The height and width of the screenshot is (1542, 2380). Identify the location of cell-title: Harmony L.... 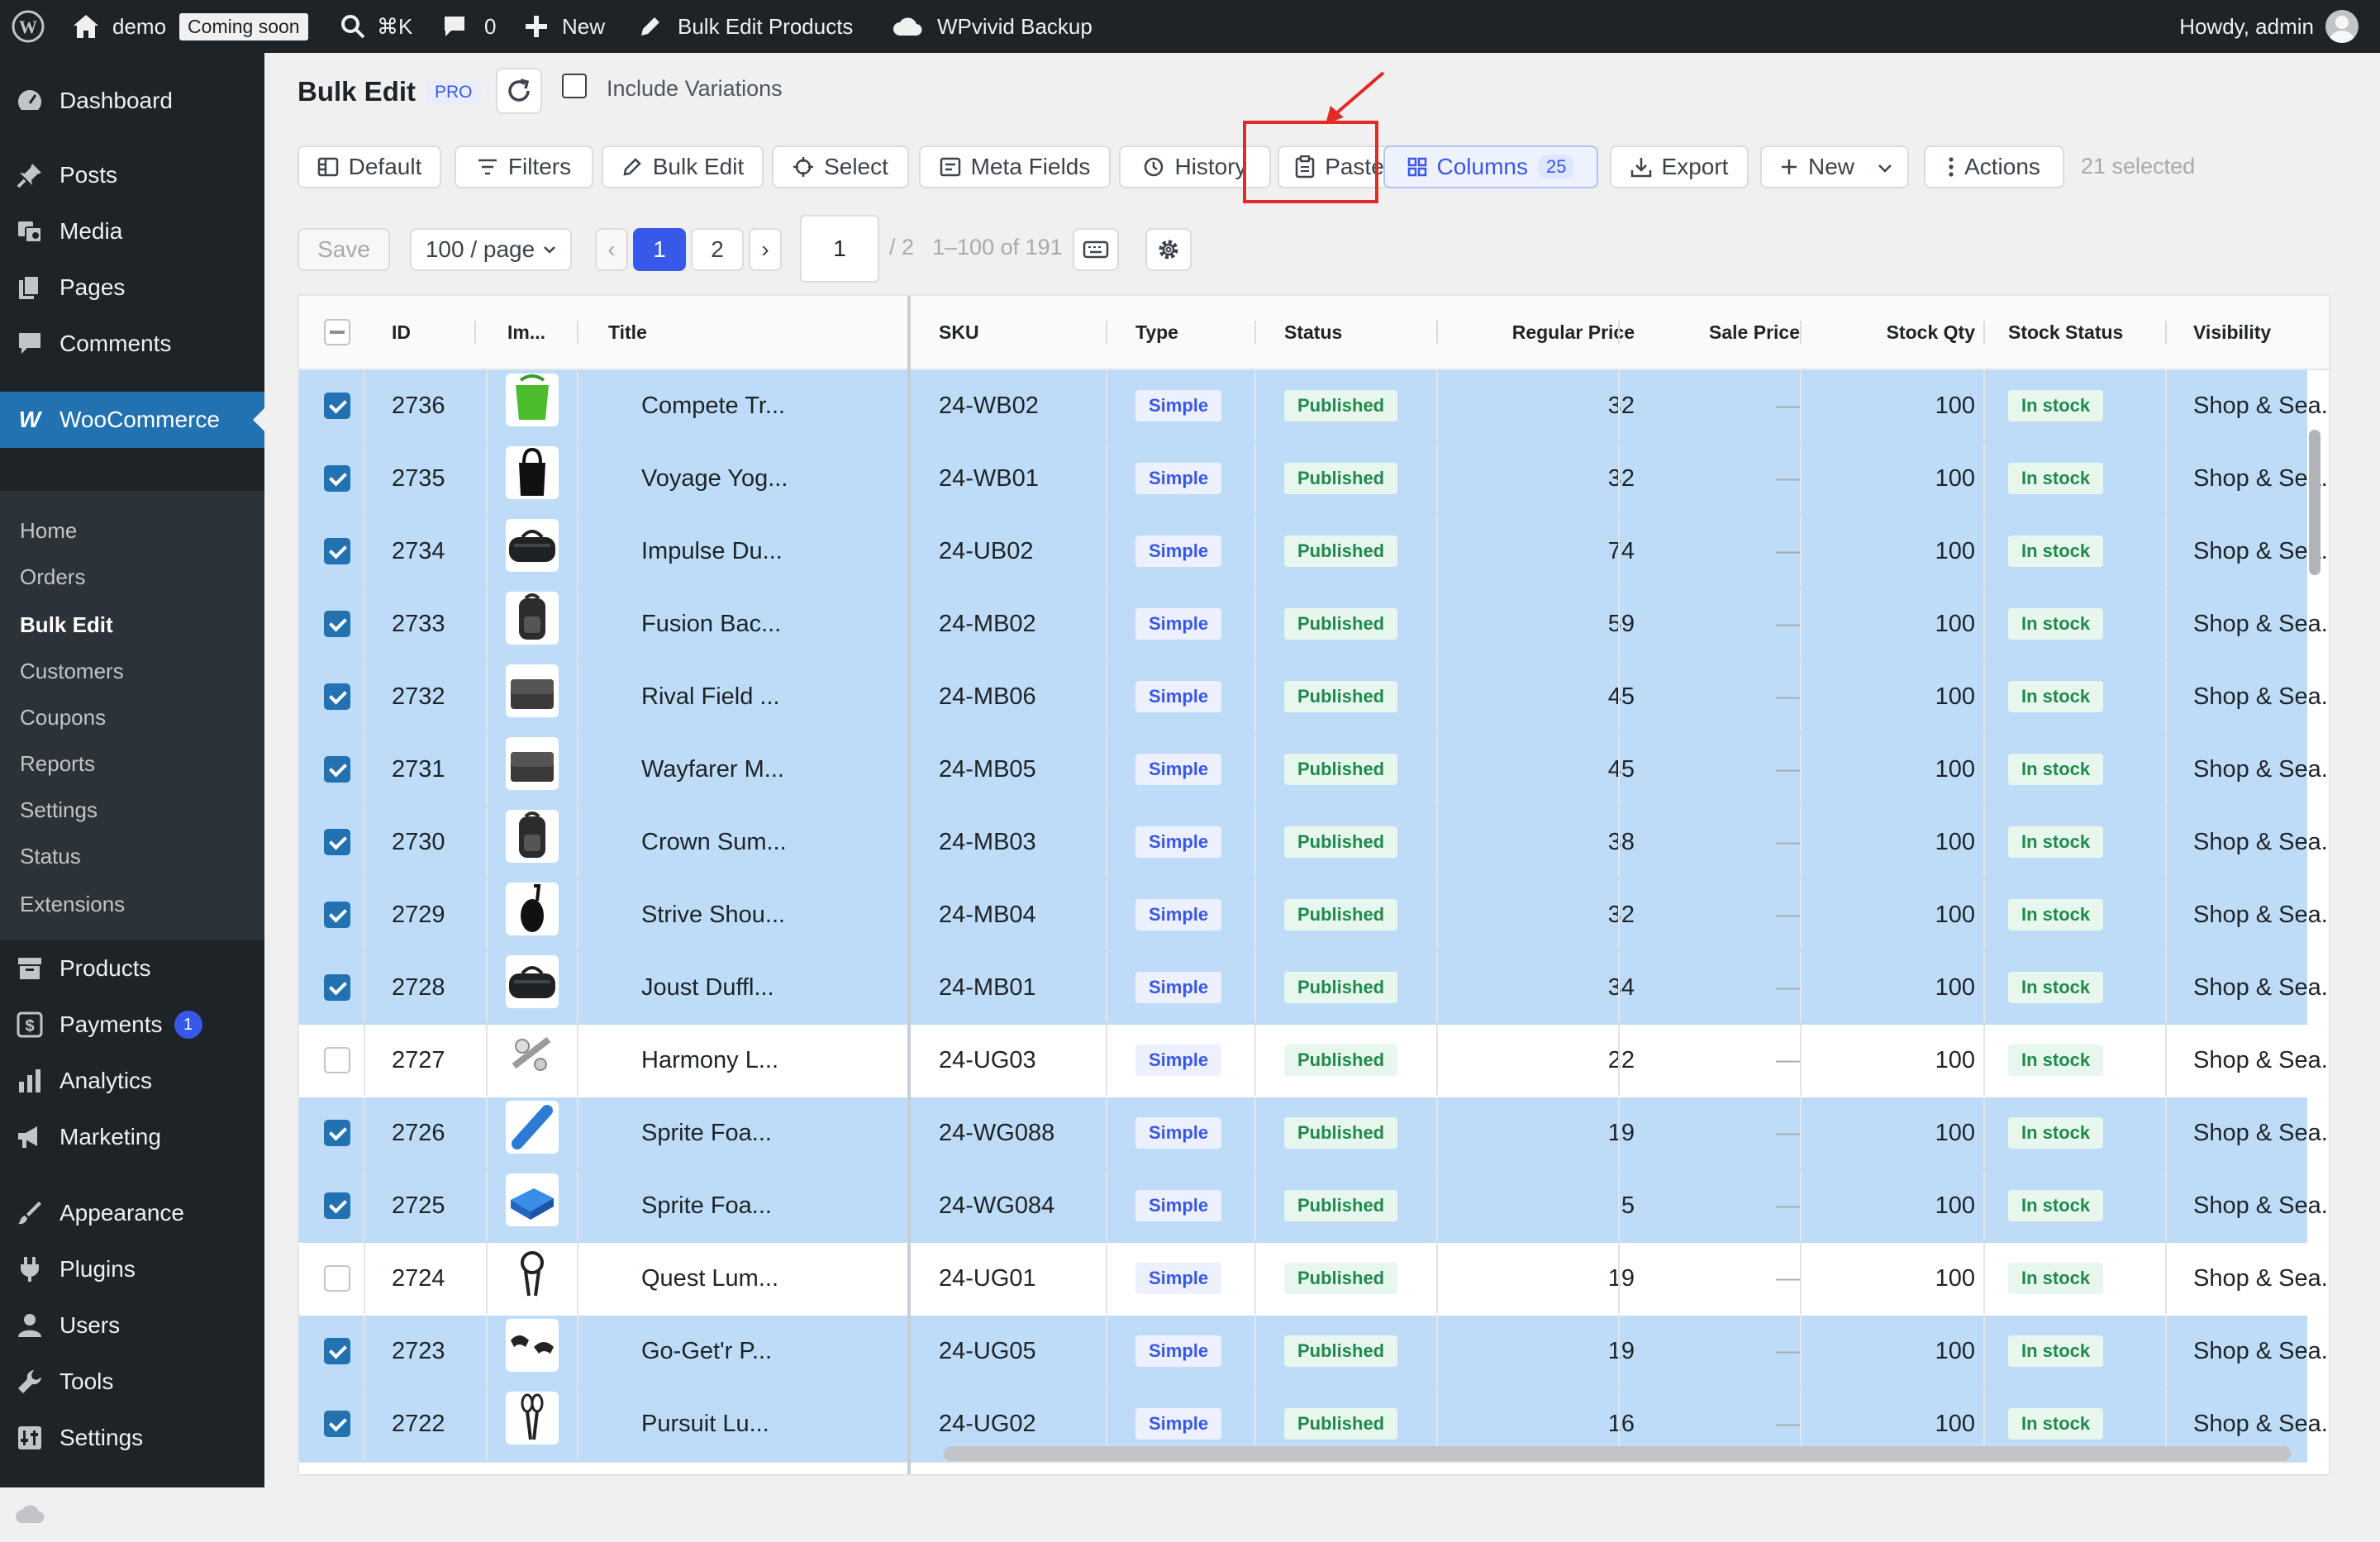
(709, 1060).